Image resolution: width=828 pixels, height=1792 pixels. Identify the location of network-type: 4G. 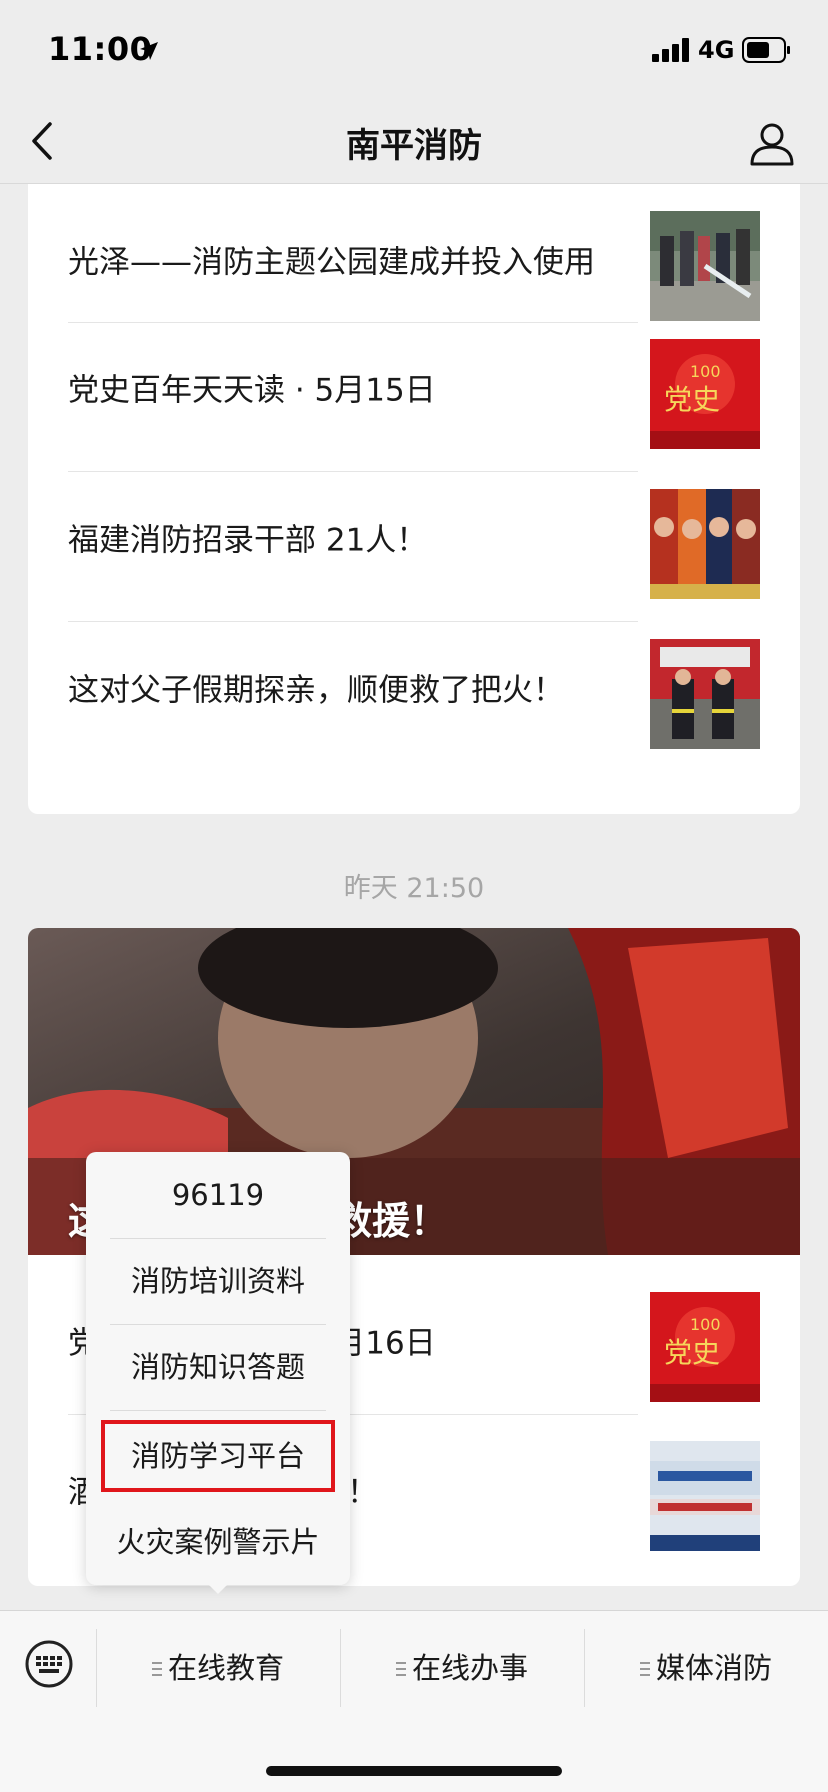
(716, 50).